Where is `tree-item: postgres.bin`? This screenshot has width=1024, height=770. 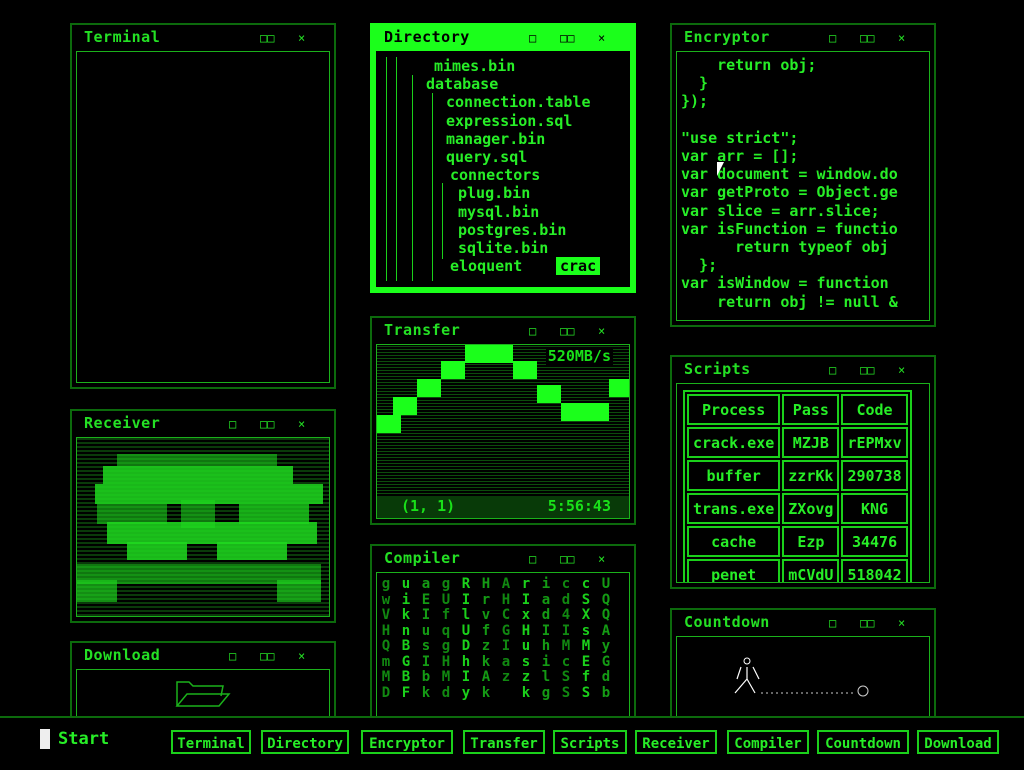 tree-item: postgres.bin is located at coordinates (512, 230).